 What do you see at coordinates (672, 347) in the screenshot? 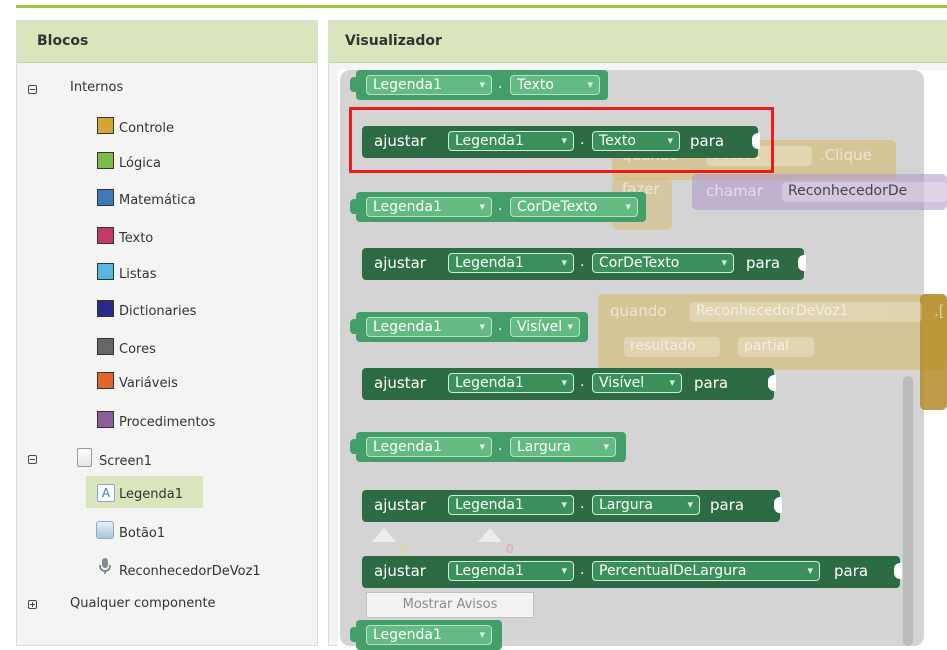
I see `ghost-param-resultado: resultado` at bounding box center [672, 347].